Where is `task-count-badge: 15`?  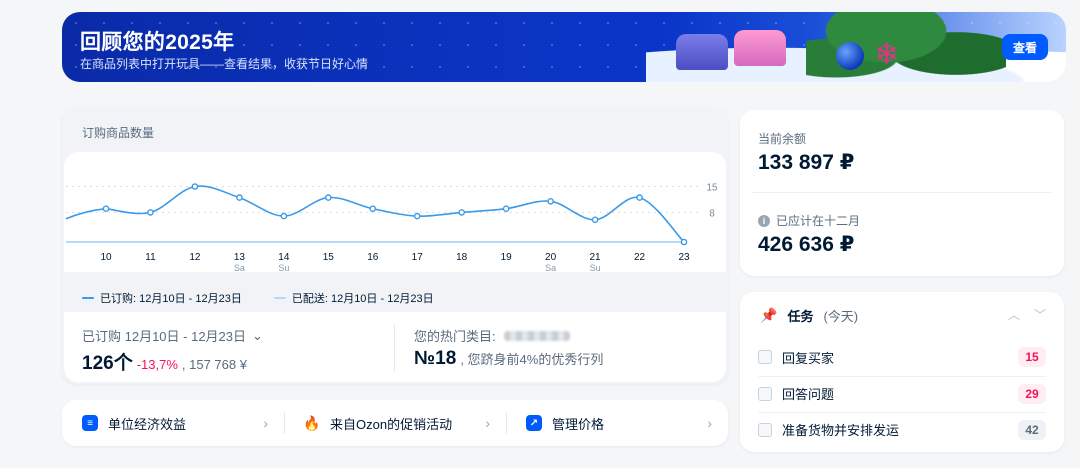 task-count-badge: 15 is located at coordinates (1032, 357).